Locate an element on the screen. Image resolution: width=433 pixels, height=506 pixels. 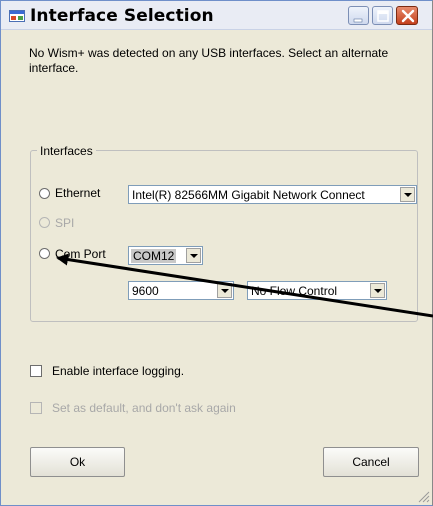
ethernet-radio is located at coordinates (44, 193).